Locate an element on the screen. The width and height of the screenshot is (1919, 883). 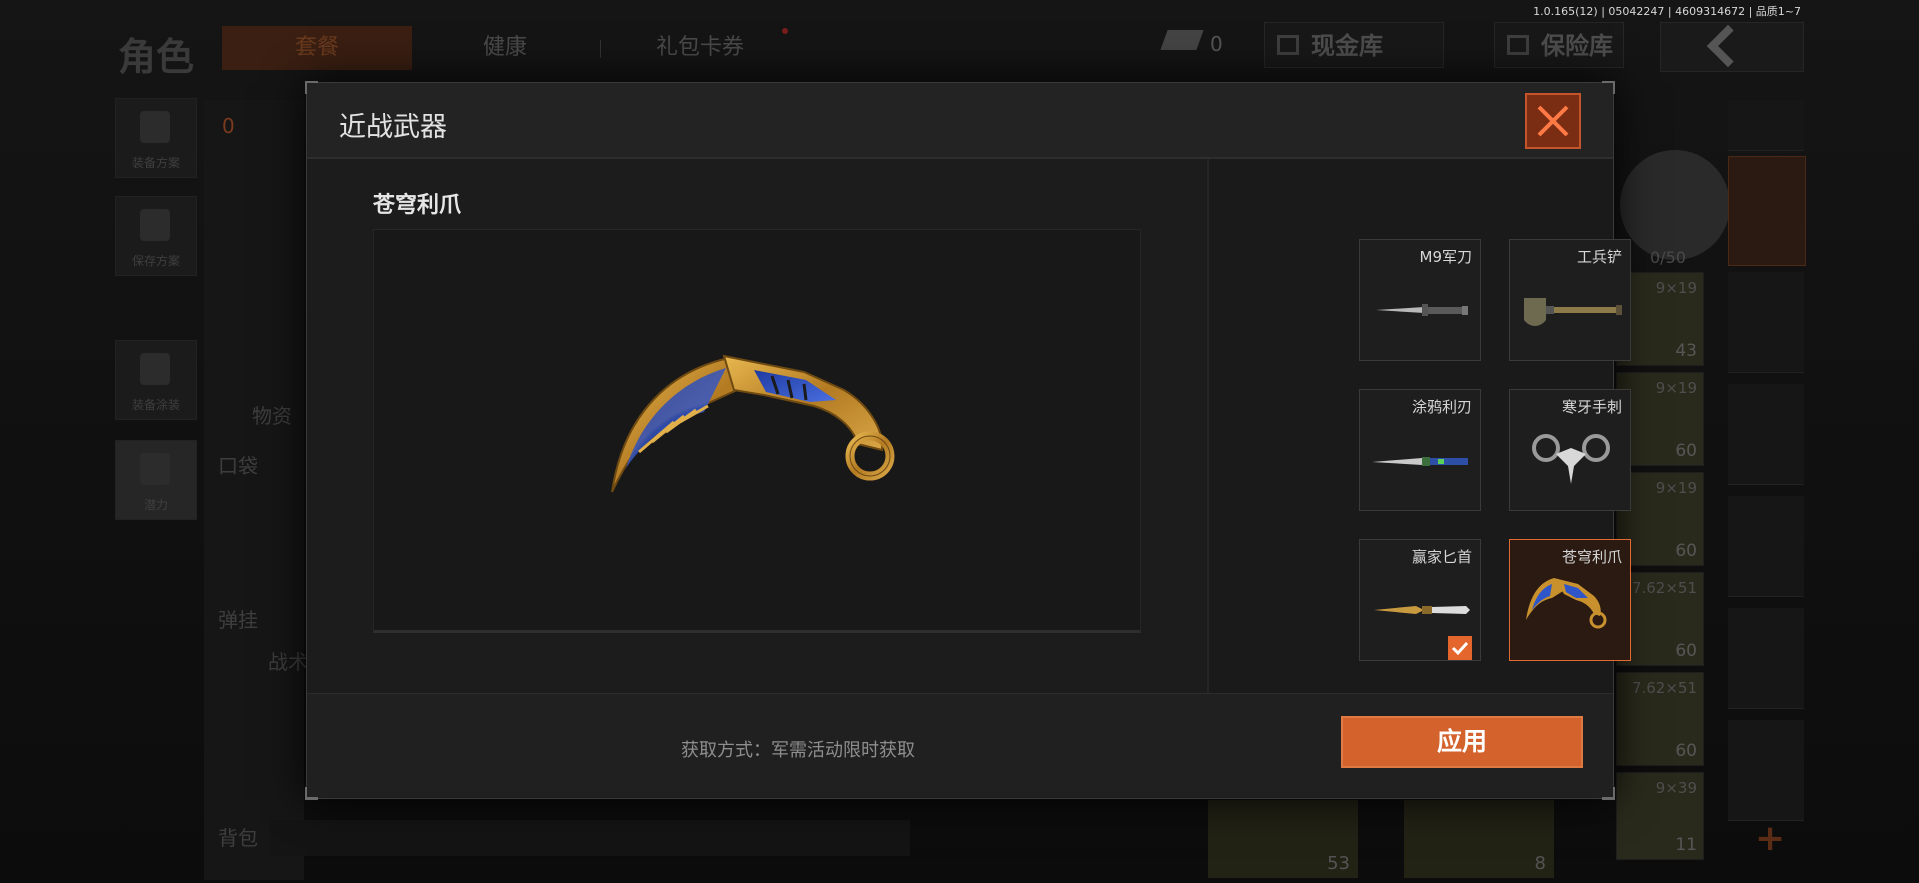
bayonet-icon is located at coordinates (1422, 310).